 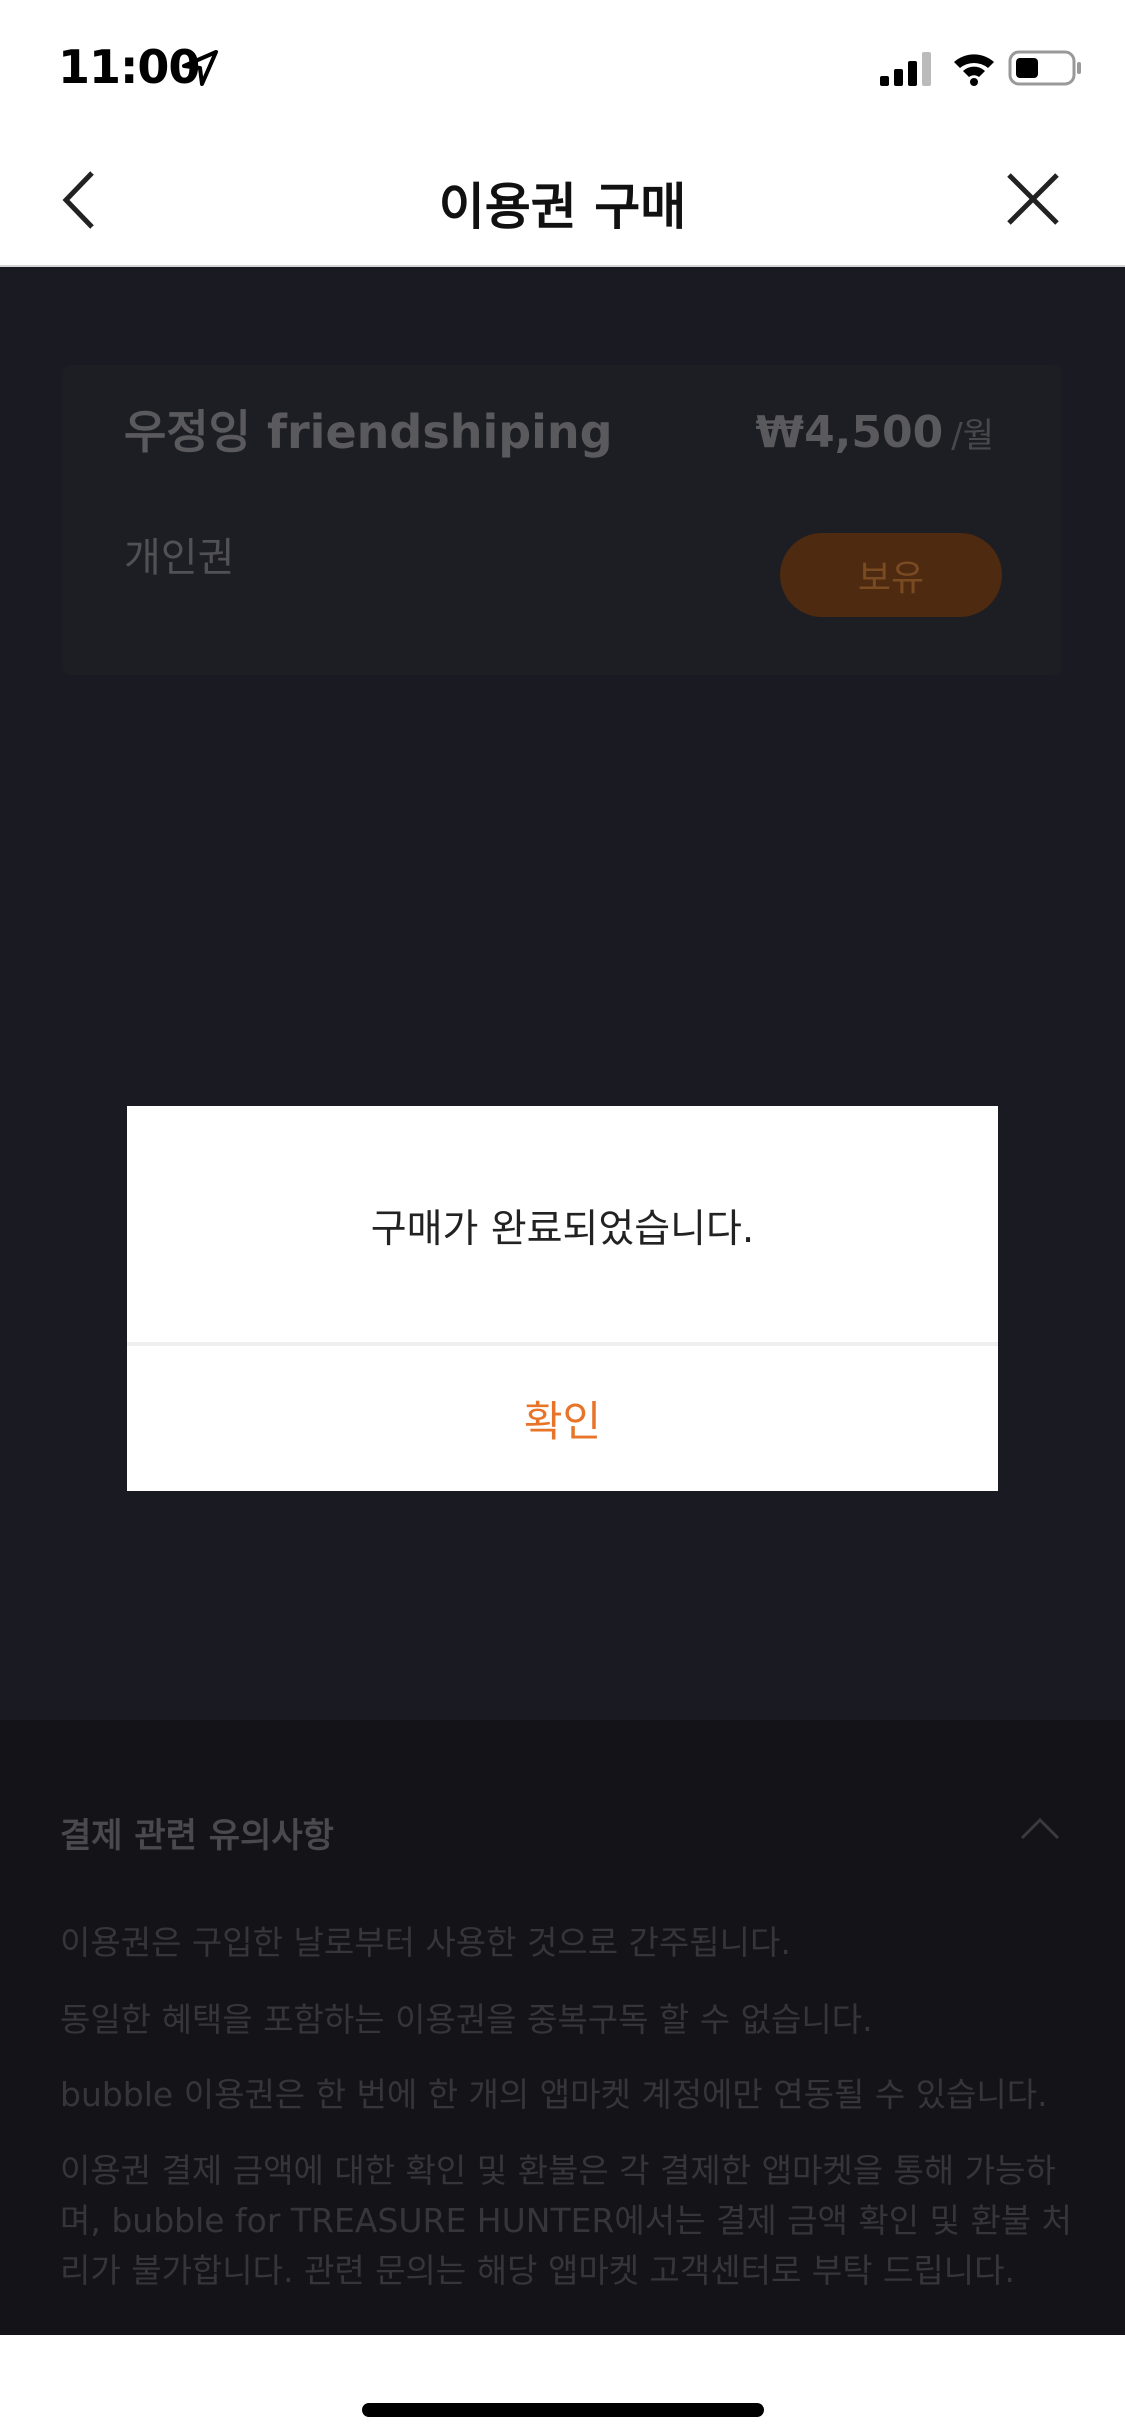 What do you see at coordinates (562, 207) in the screenshot?
I see `page-title: 이용권 구매` at bounding box center [562, 207].